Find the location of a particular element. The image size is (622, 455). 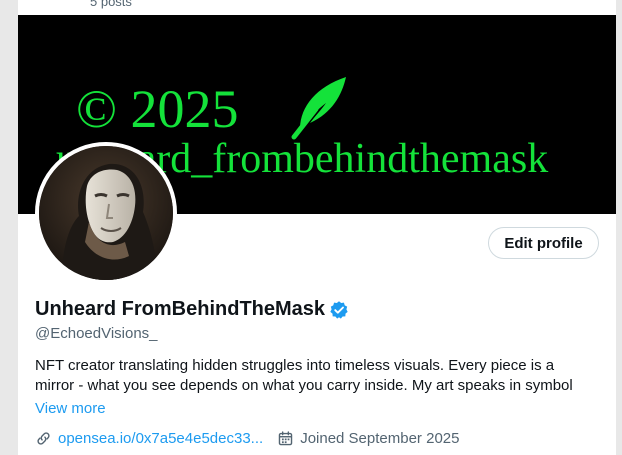

user-handle: @EchoedVisions_ is located at coordinates (96, 333).